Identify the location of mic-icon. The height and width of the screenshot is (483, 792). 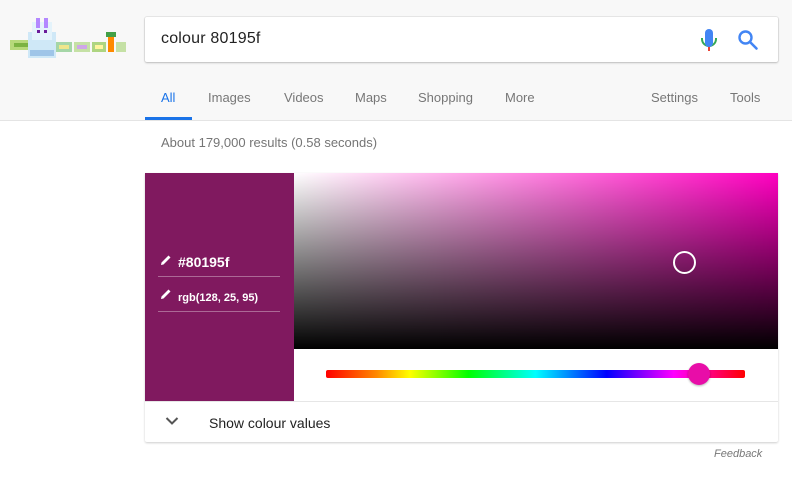
(709, 40).